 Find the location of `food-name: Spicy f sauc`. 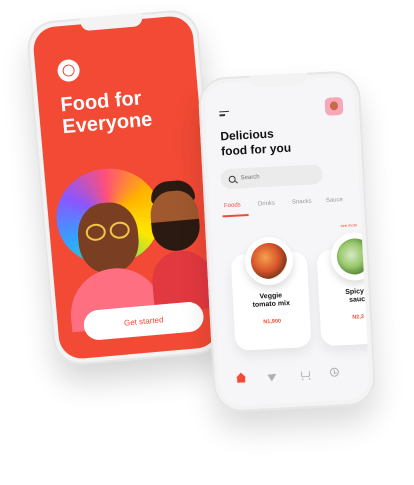

food-name: Spicy f sauc is located at coordinates (345, 296).